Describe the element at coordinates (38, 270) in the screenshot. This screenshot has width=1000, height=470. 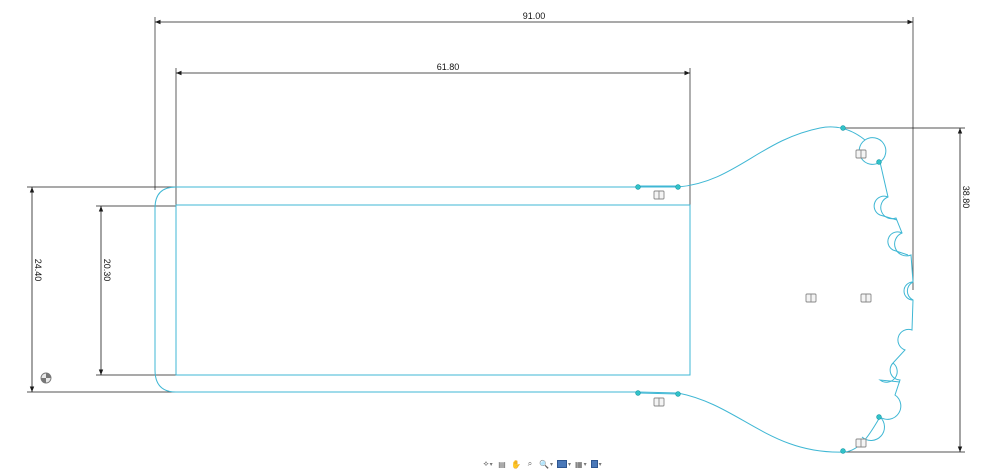
I see `dimension-outer-height-value: 24.40` at that location.